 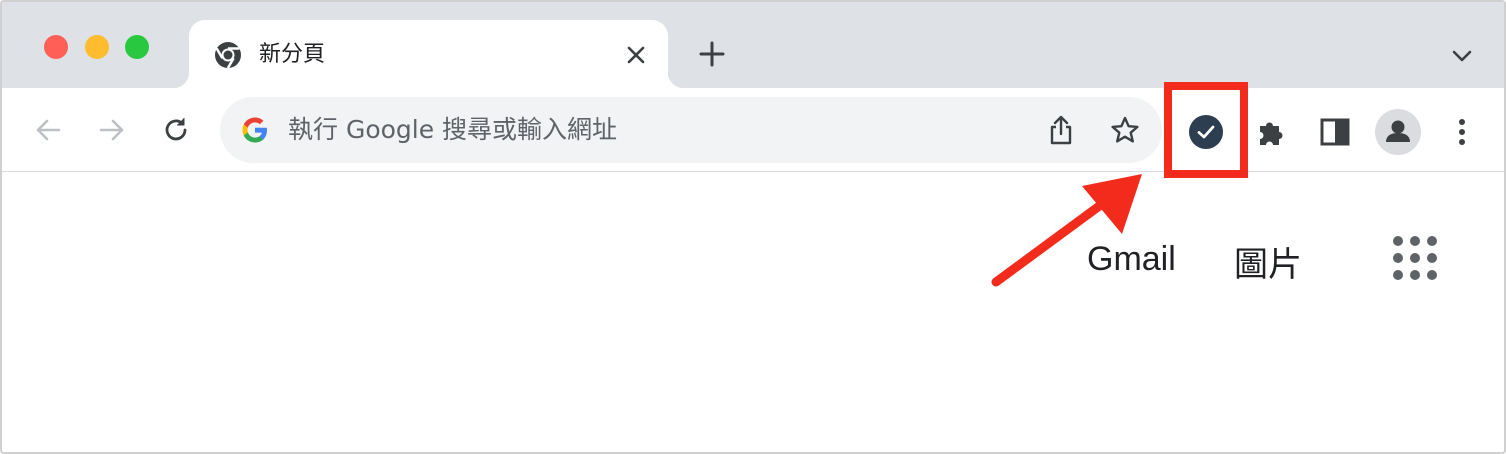 What do you see at coordinates (1462, 56) in the screenshot?
I see `chevron-down-icon` at bounding box center [1462, 56].